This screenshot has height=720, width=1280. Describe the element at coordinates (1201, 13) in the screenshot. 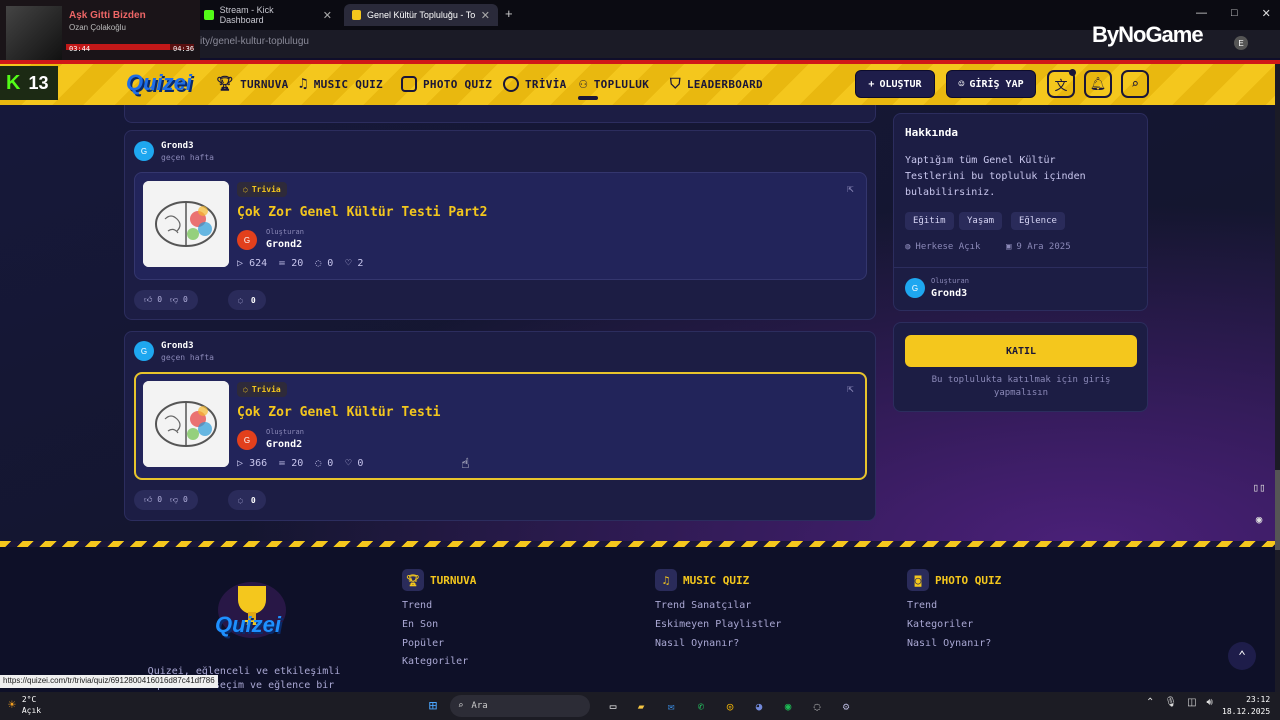

I see `minimize-icon: —` at that location.